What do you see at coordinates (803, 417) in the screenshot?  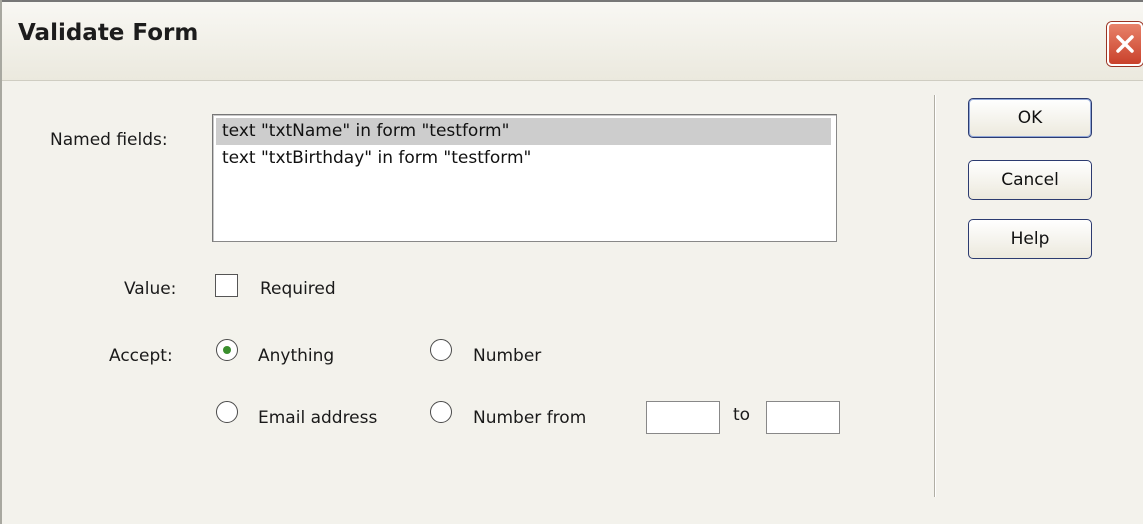 I see `number-to-input` at bounding box center [803, 417].